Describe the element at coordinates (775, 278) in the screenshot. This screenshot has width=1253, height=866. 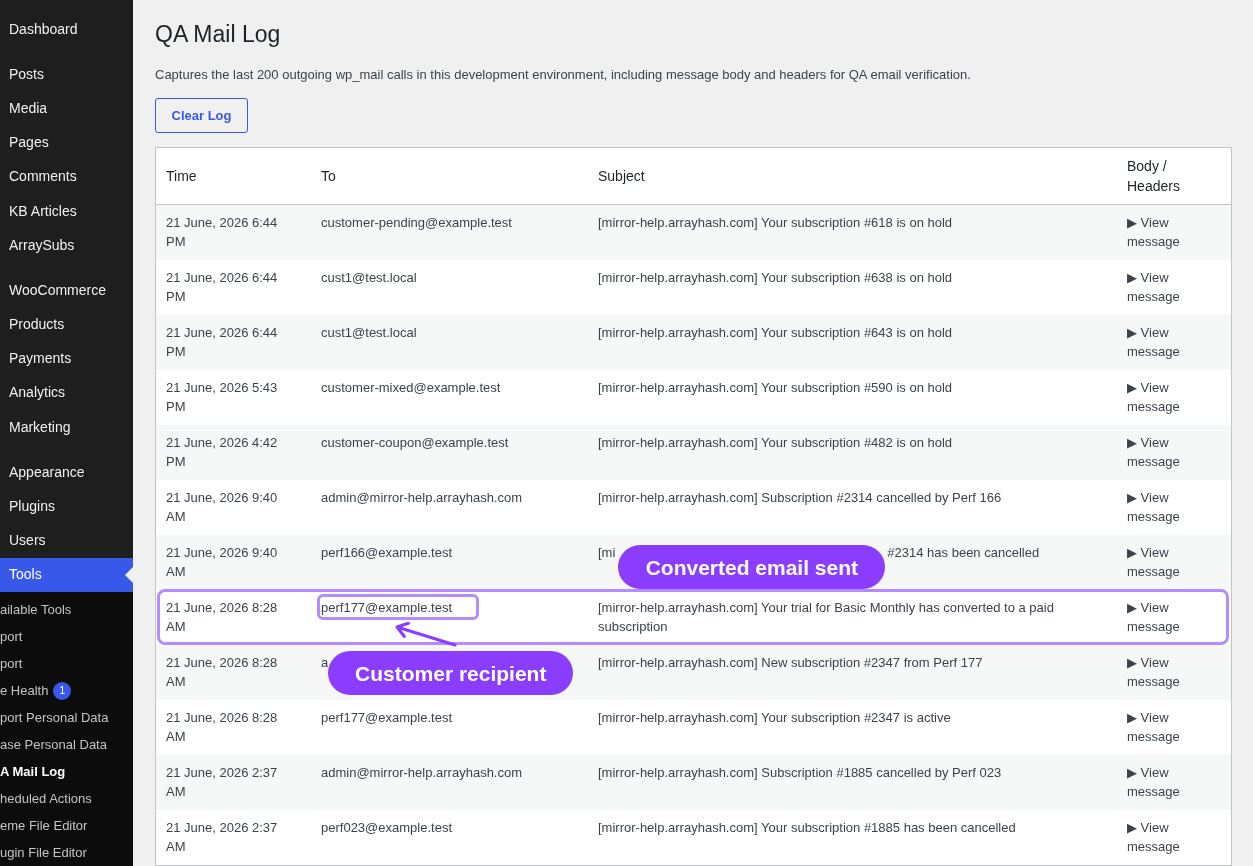
I see `subject-text: [mirror-help.arrayhash.com] Your subscription #638 is on hold` at that location.